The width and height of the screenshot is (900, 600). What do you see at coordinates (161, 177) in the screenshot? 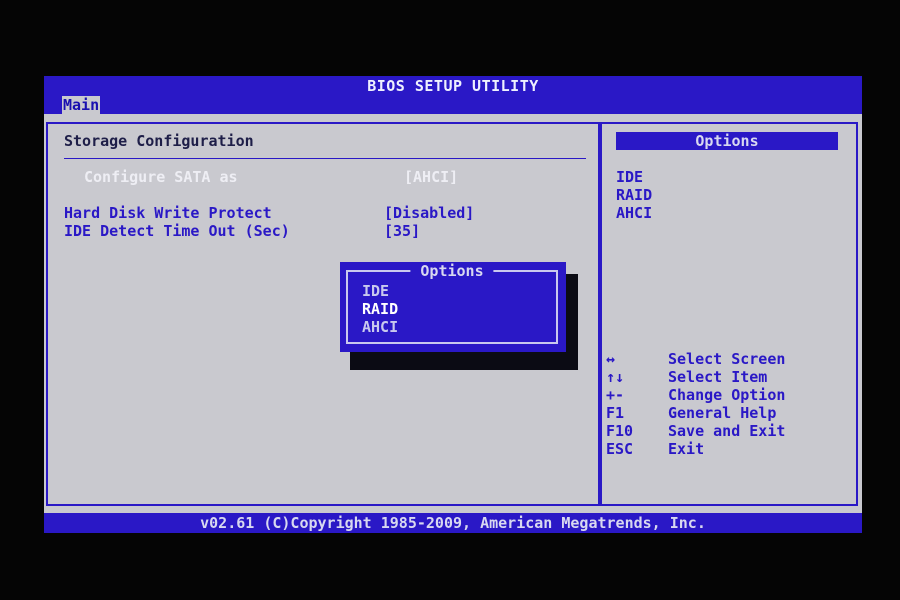
I see `setting-label: Configure SATA as` at bounding box center [161, 177].